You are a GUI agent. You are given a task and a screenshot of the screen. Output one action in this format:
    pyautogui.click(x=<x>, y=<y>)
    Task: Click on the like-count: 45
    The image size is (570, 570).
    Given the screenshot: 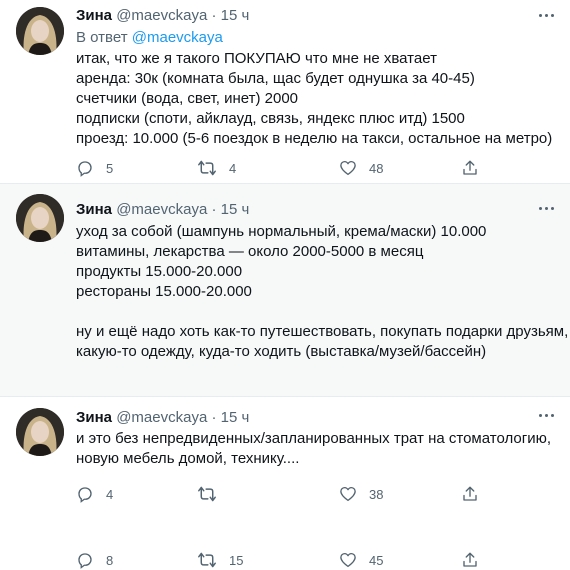 What is the action you would take?
    pyautogui.click(x=376, y=560)
    